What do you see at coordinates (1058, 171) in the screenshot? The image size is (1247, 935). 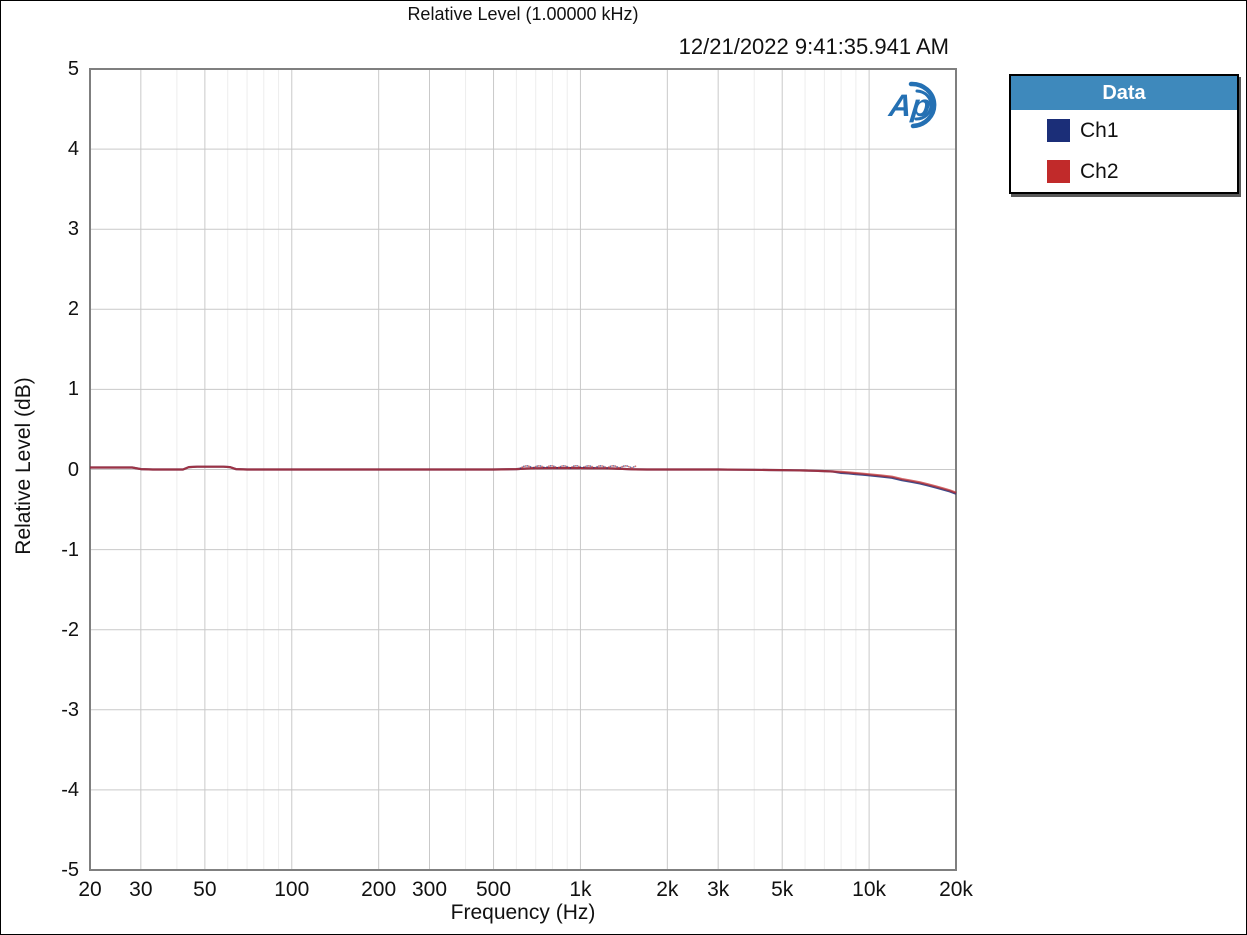 I see `ch2-color-swatch` at bounding box center [1058, 171].